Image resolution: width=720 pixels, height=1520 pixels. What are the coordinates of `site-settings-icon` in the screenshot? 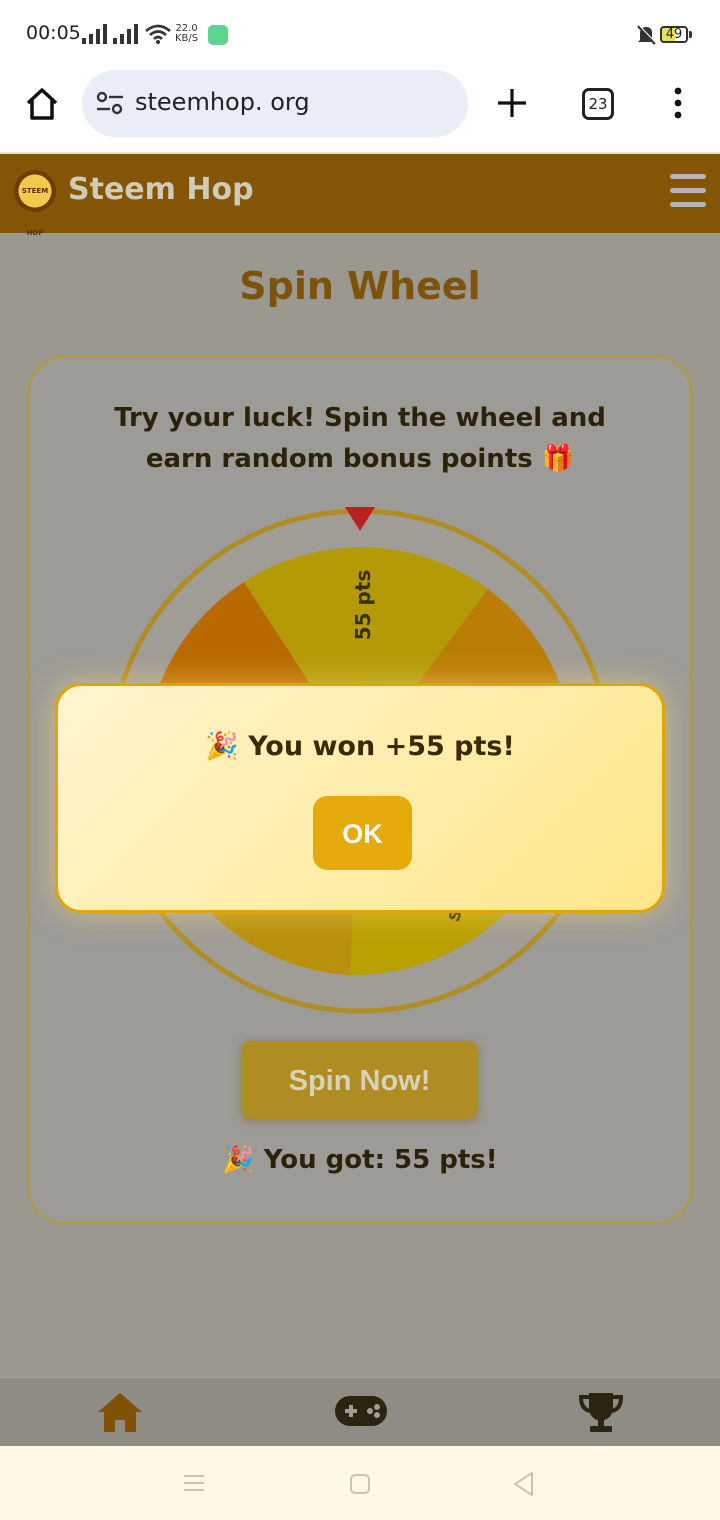 It's located at (110, 103).